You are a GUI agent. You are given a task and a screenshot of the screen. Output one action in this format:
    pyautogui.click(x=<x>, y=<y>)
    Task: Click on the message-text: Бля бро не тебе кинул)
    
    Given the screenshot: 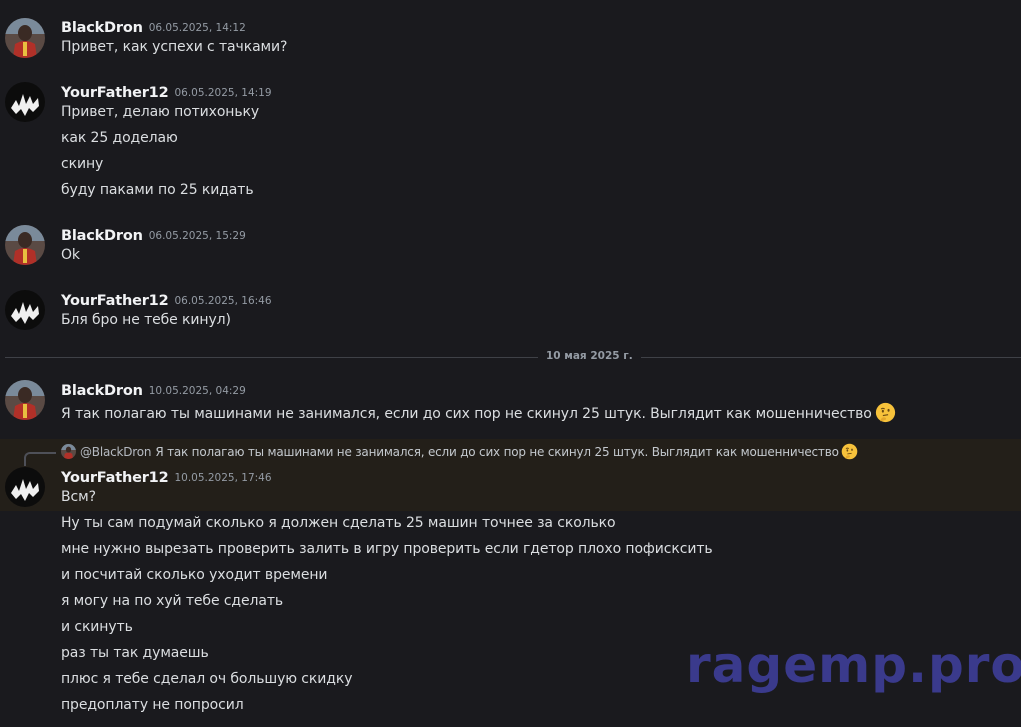 What is the action you would take?
    pyautogui.click(x=146, y=320)
    